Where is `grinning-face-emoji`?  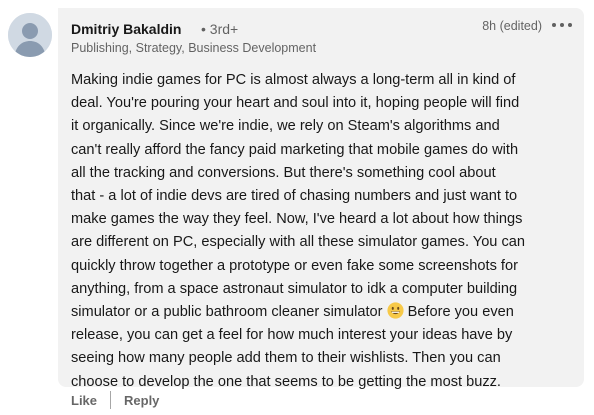
grinning-face-emoji is located at coordinates (395, 310).